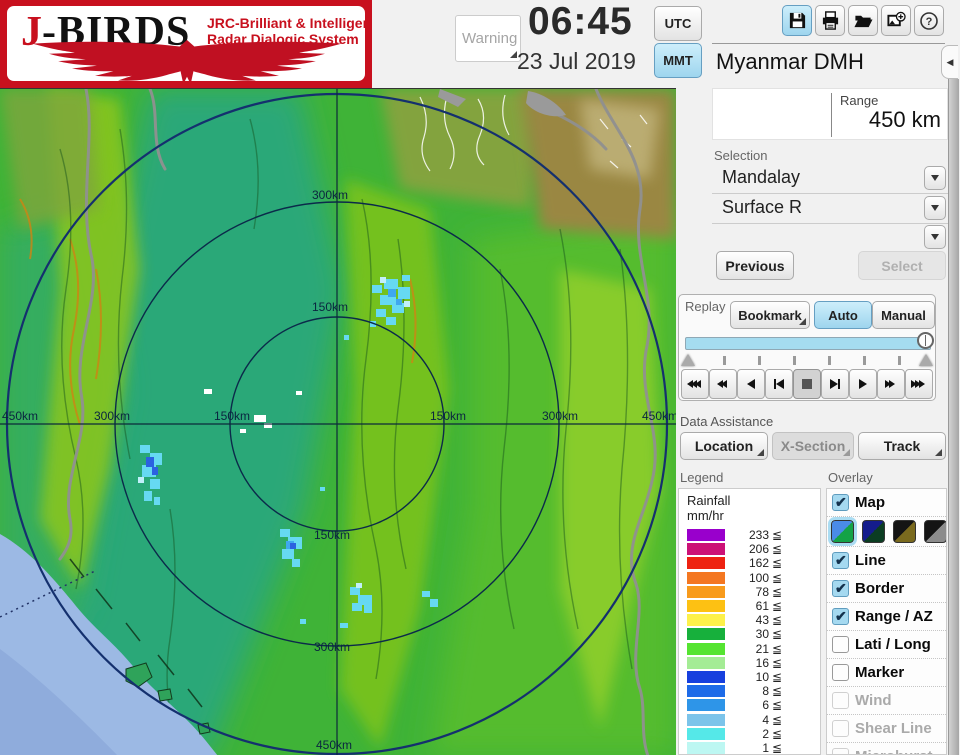 Image resolution: width=960 pixels, height=755 pixels. Describe the element at coordinates (886, 532) in the screenshot. I see `map-style-row` at that location.